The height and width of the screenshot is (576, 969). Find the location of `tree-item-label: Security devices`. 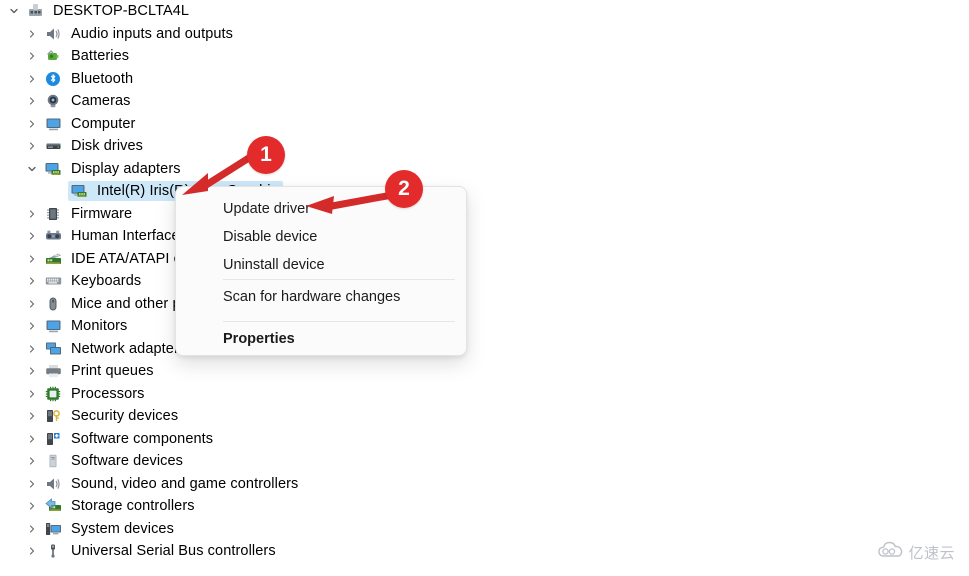

tree-item-label: Security devices is located at coordinates (125, 416).